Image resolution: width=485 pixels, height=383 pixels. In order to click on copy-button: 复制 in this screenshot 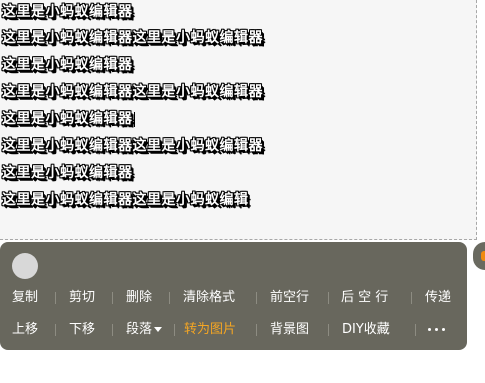, I will do `click(25, 298)`.